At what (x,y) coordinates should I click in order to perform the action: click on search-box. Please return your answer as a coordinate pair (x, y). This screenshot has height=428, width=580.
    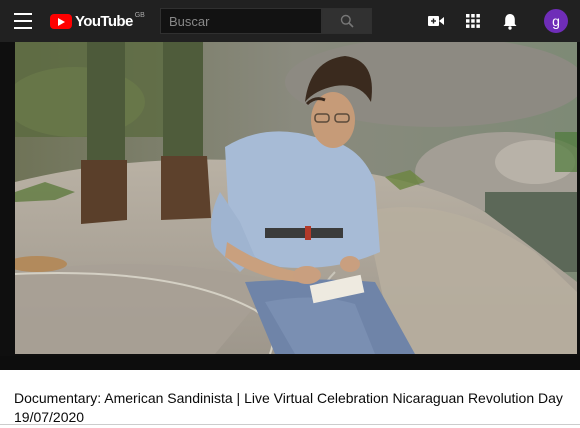
    Looking at the image, I should click on (241, 21).